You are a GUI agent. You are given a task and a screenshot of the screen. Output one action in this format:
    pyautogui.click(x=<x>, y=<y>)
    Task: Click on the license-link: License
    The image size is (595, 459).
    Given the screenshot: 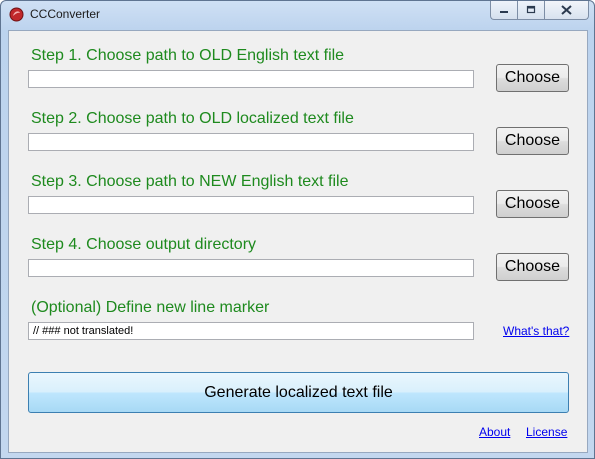 What is the action you would take?
    pyautogui.click(x=546, y=432)
    